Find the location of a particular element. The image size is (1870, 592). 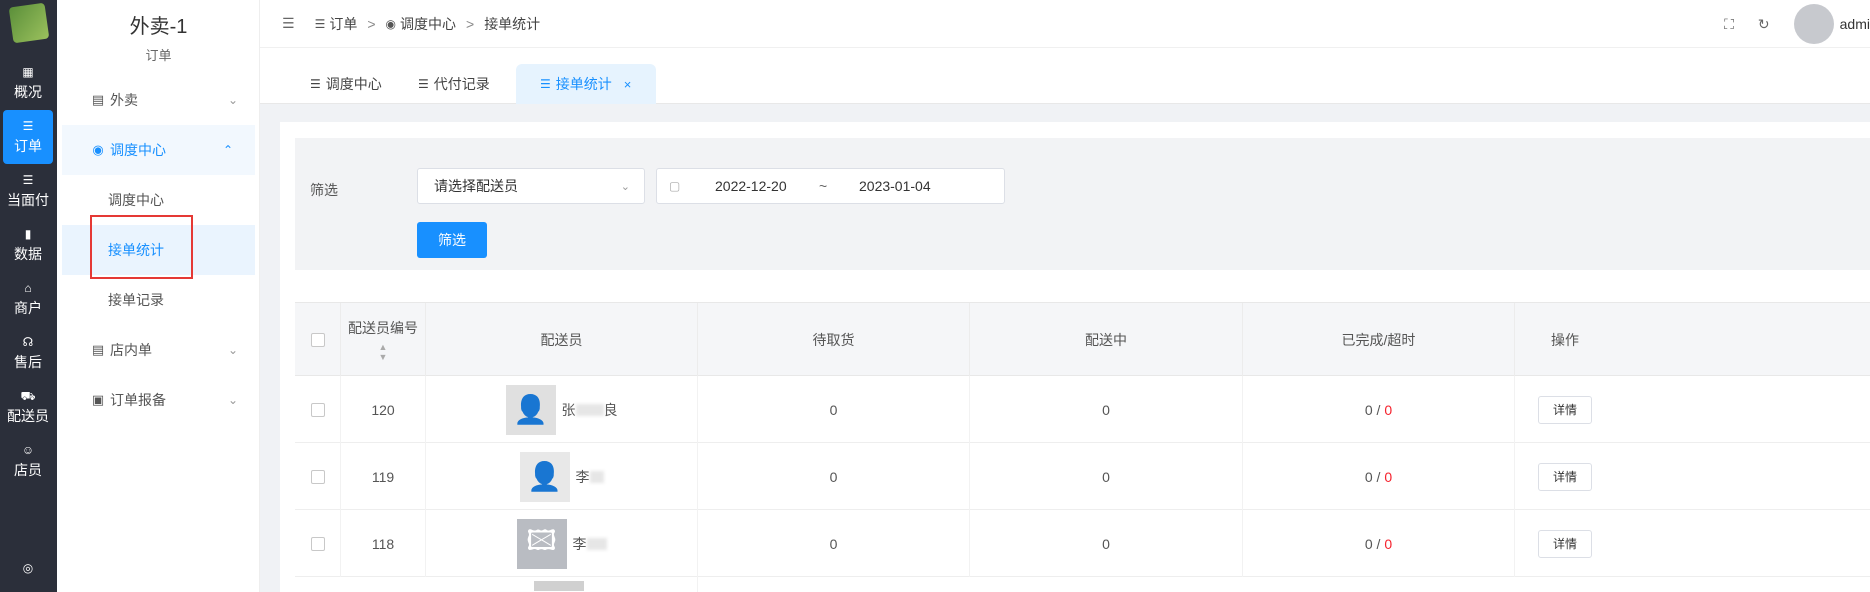

table-row: 120 👤 张 良 0 0 0 / 0 详情 is located at coordinates (1082, 409).